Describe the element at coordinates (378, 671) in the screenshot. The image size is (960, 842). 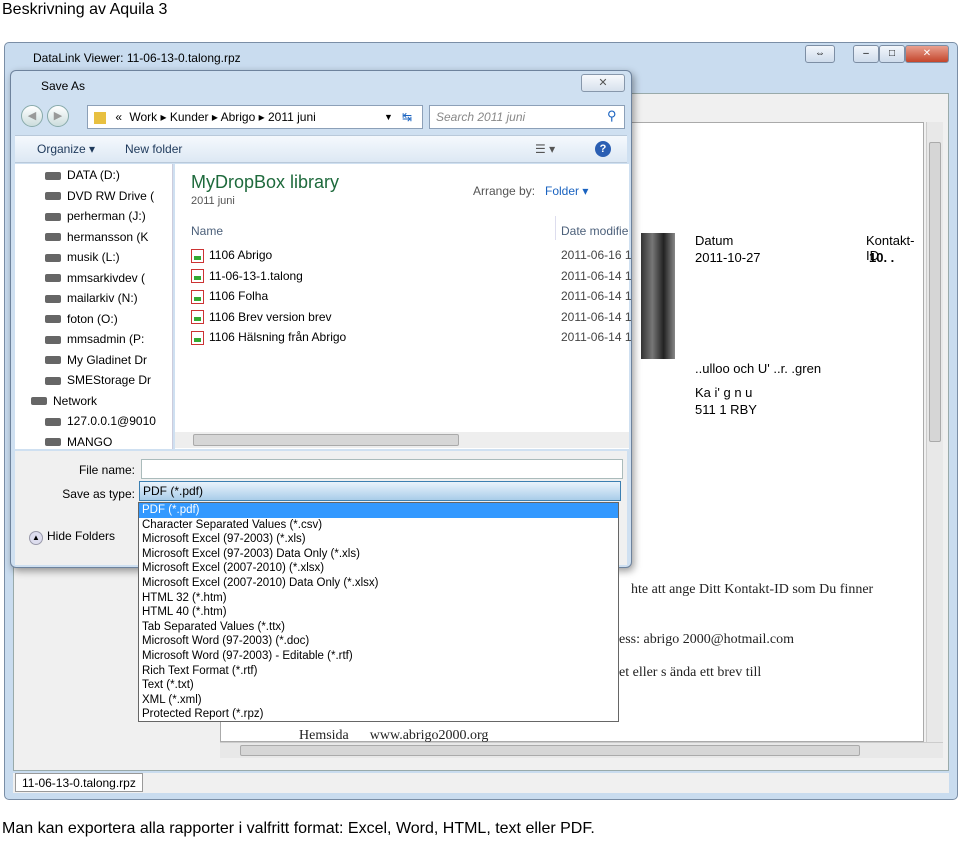
I see `save-type-option: Rich Text Format (*.rtf)` at that location.